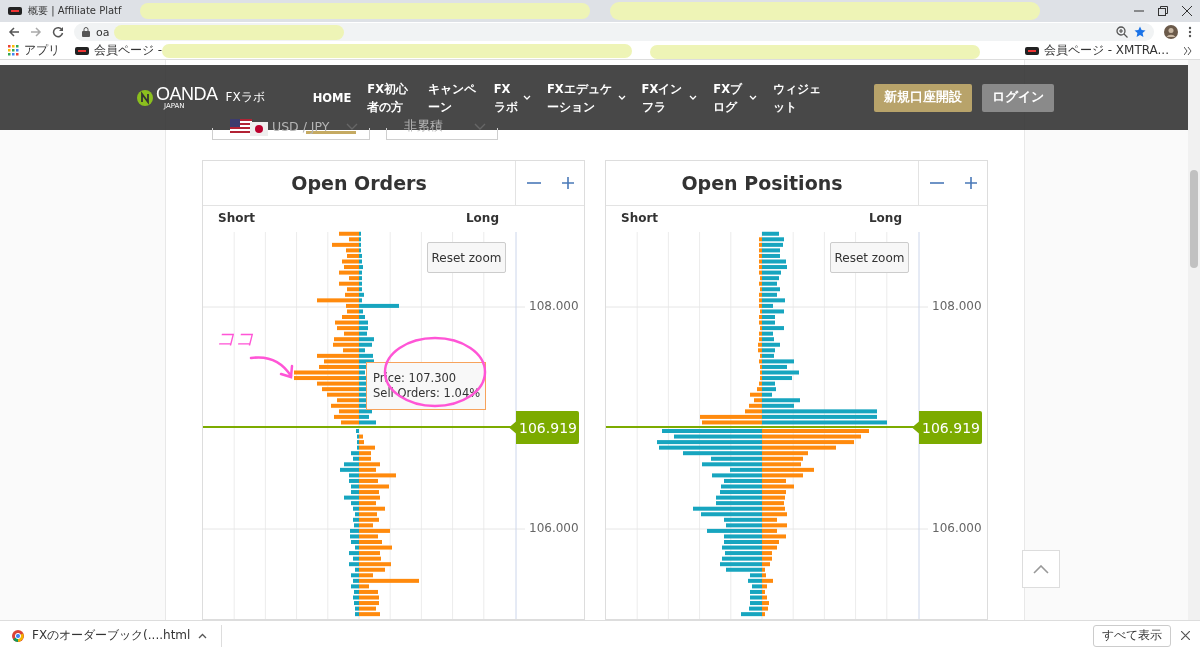 Image resolution: width=1200 pixels, height=650 pixels. Describe the element at coordinates (103, 32) in the screenshot. I see `address-text: oa` at that location.